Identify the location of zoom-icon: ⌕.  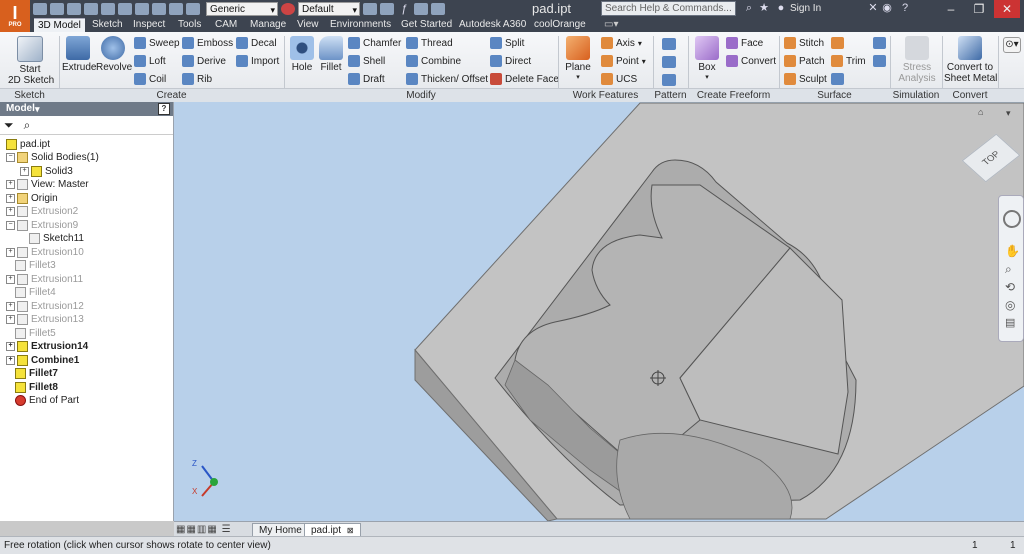
(1008, 269).